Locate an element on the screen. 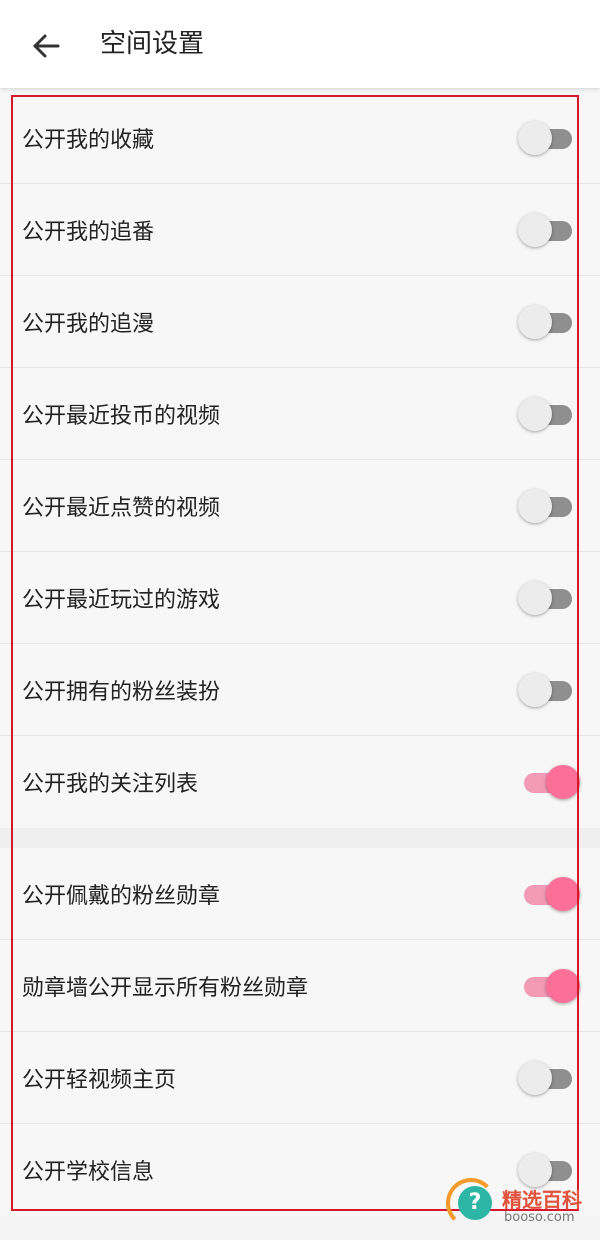 This screenshot has width=600, height=1240. setting-label: 公开最近点赞的视频 is located at coordinates (121, 508).